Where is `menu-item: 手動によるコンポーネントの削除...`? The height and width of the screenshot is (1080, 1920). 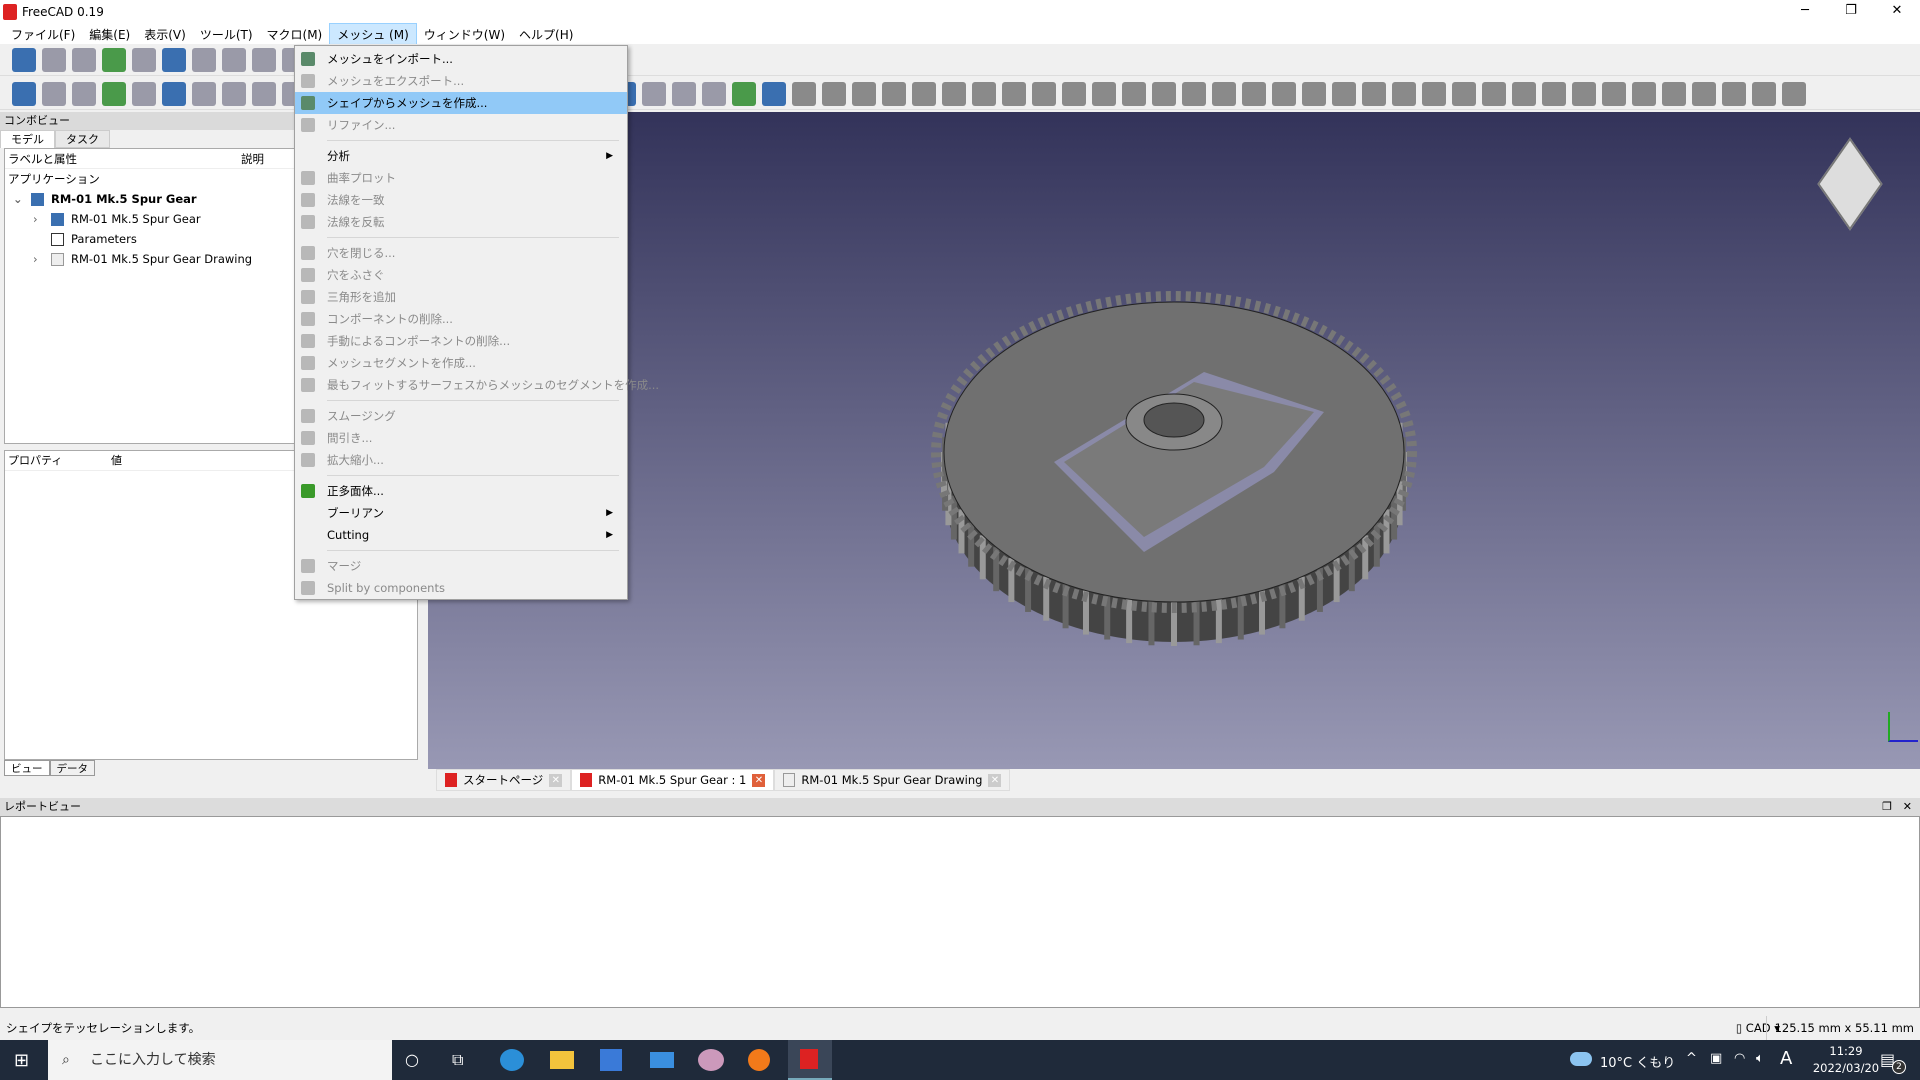
menu-item: 手動によるコンポーネントの削除... is located at coordinates (461, 341).